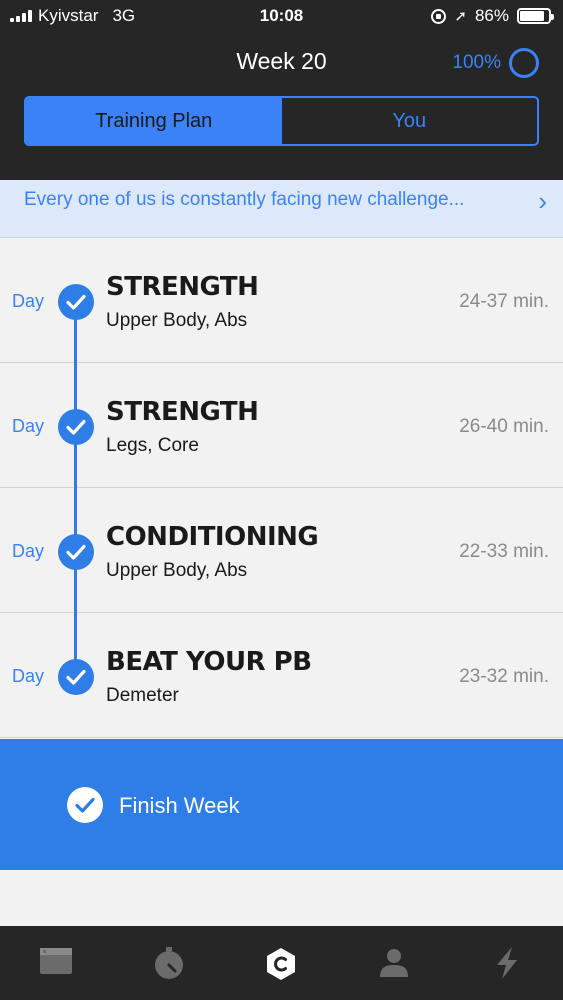 The height and width of the screenshot is (1000, 563). I want to click on status-bar: Kyivstar 3G 10:08 ➚ 86%, so click(281, 16).